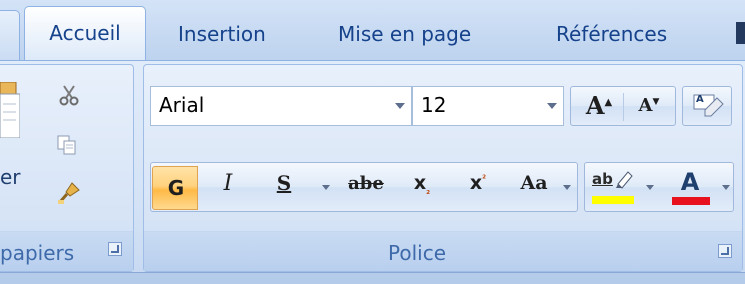 This screenshot has height=284, width=745. What do you see at coordinates (10, 110) in the screenshot?
I see `paste-icon` at bounding box center [10, 110].